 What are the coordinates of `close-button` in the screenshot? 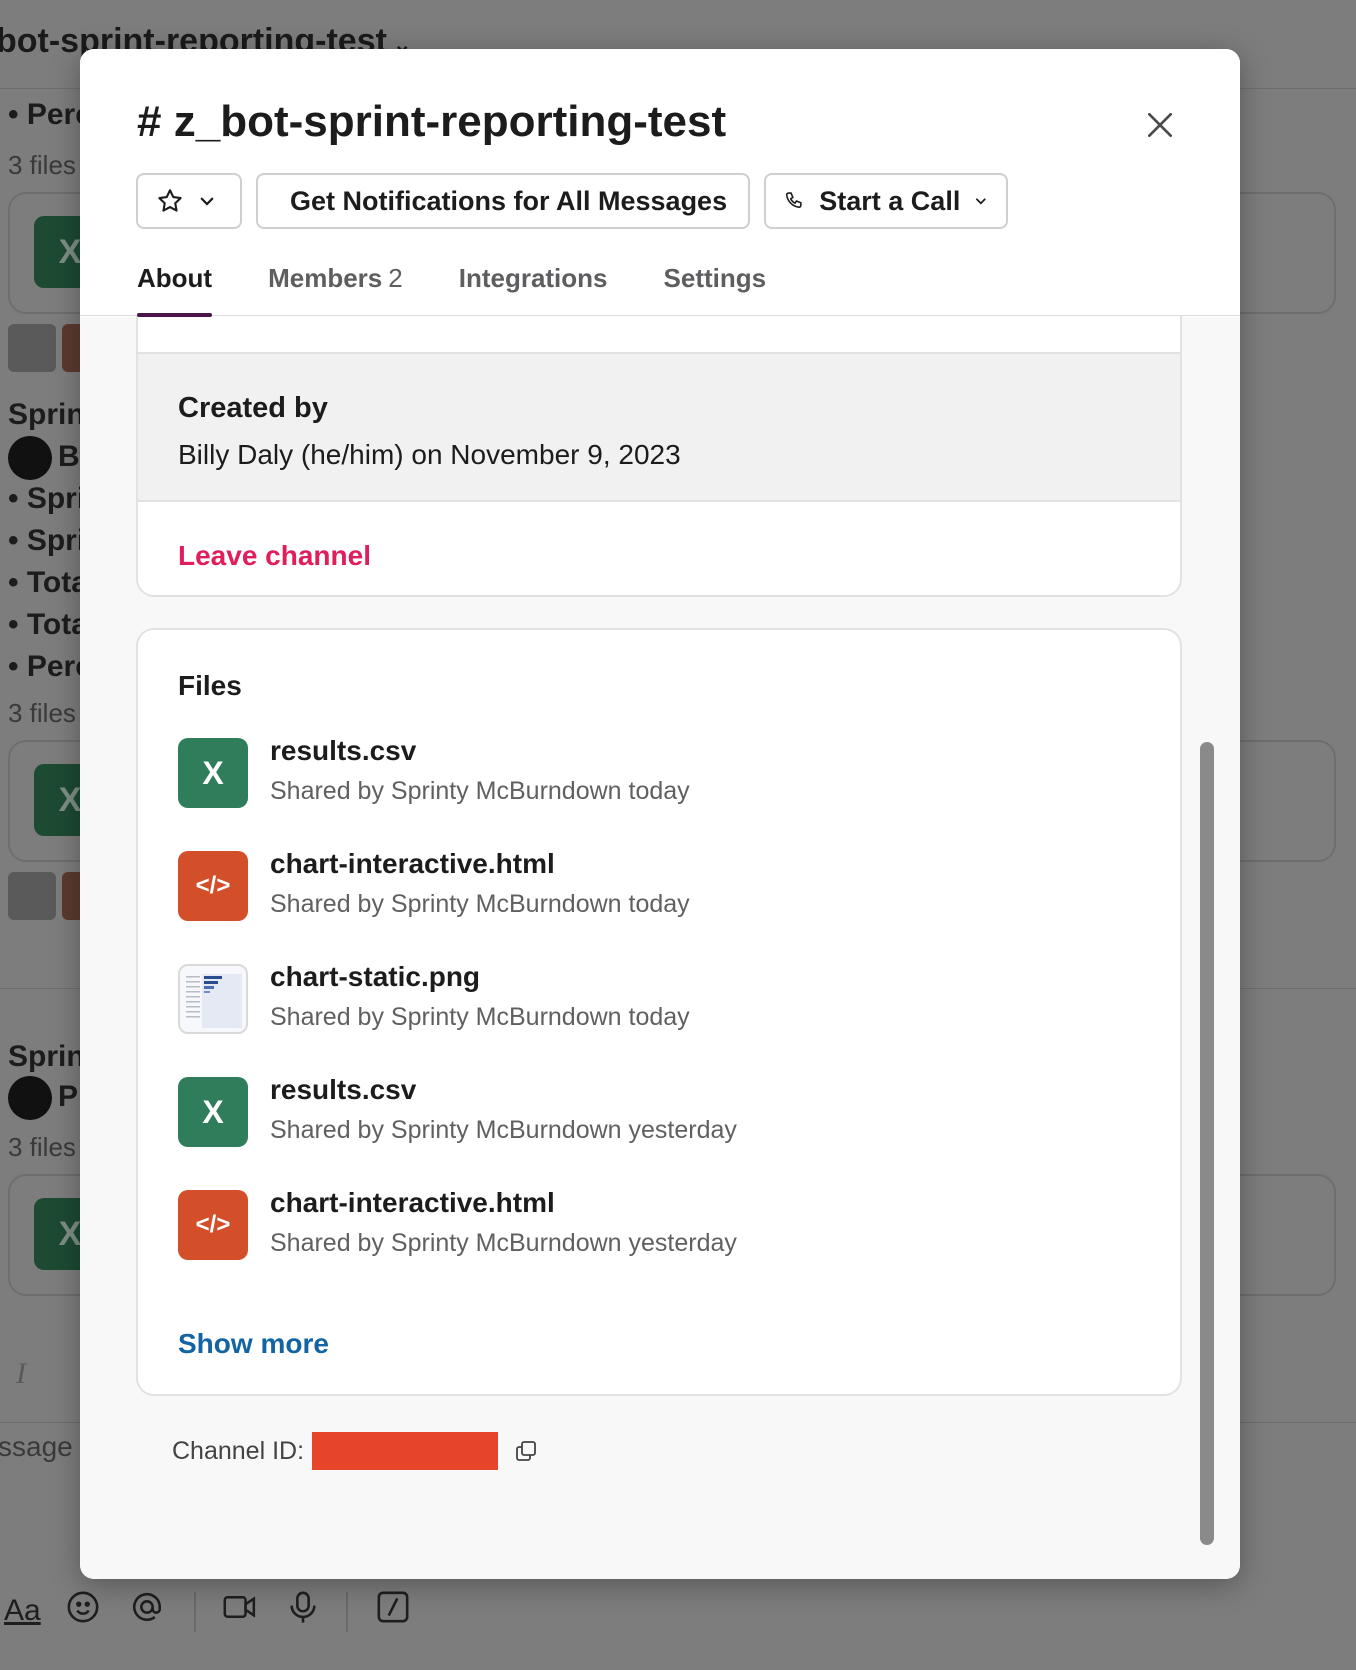 It's located at (1160, 125).